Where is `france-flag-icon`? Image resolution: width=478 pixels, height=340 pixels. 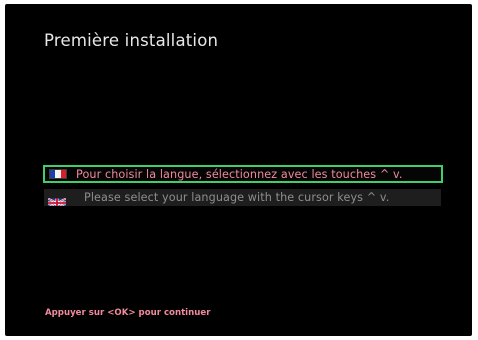
france-flag-icon is located at coordinates (58, 174).